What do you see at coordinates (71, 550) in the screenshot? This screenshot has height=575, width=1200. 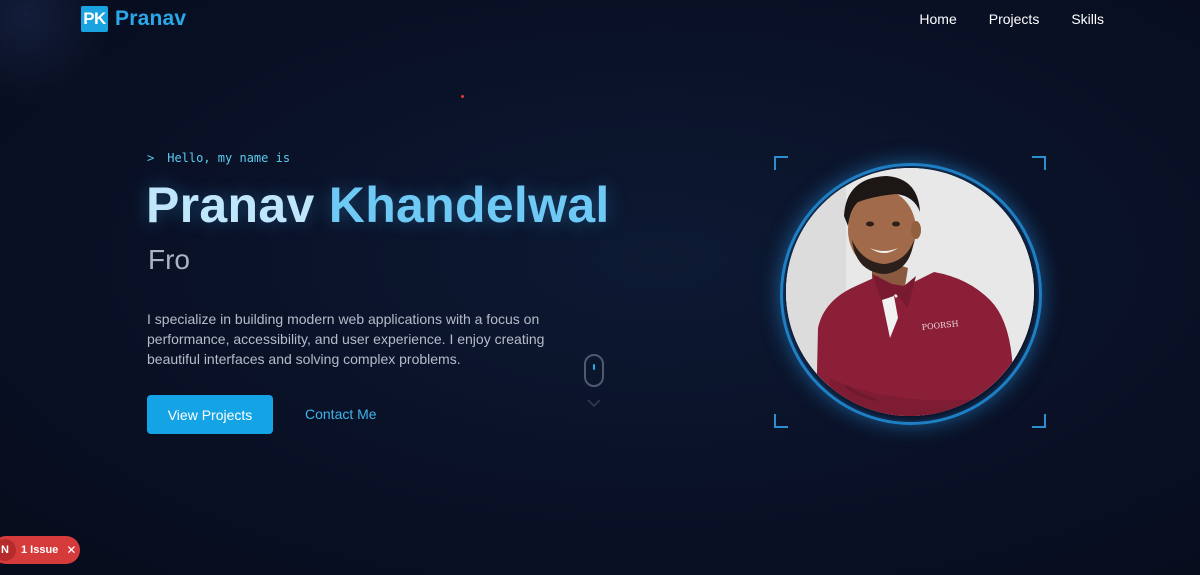 I see `close-icon: ✕` at bounding box center [71, 550].